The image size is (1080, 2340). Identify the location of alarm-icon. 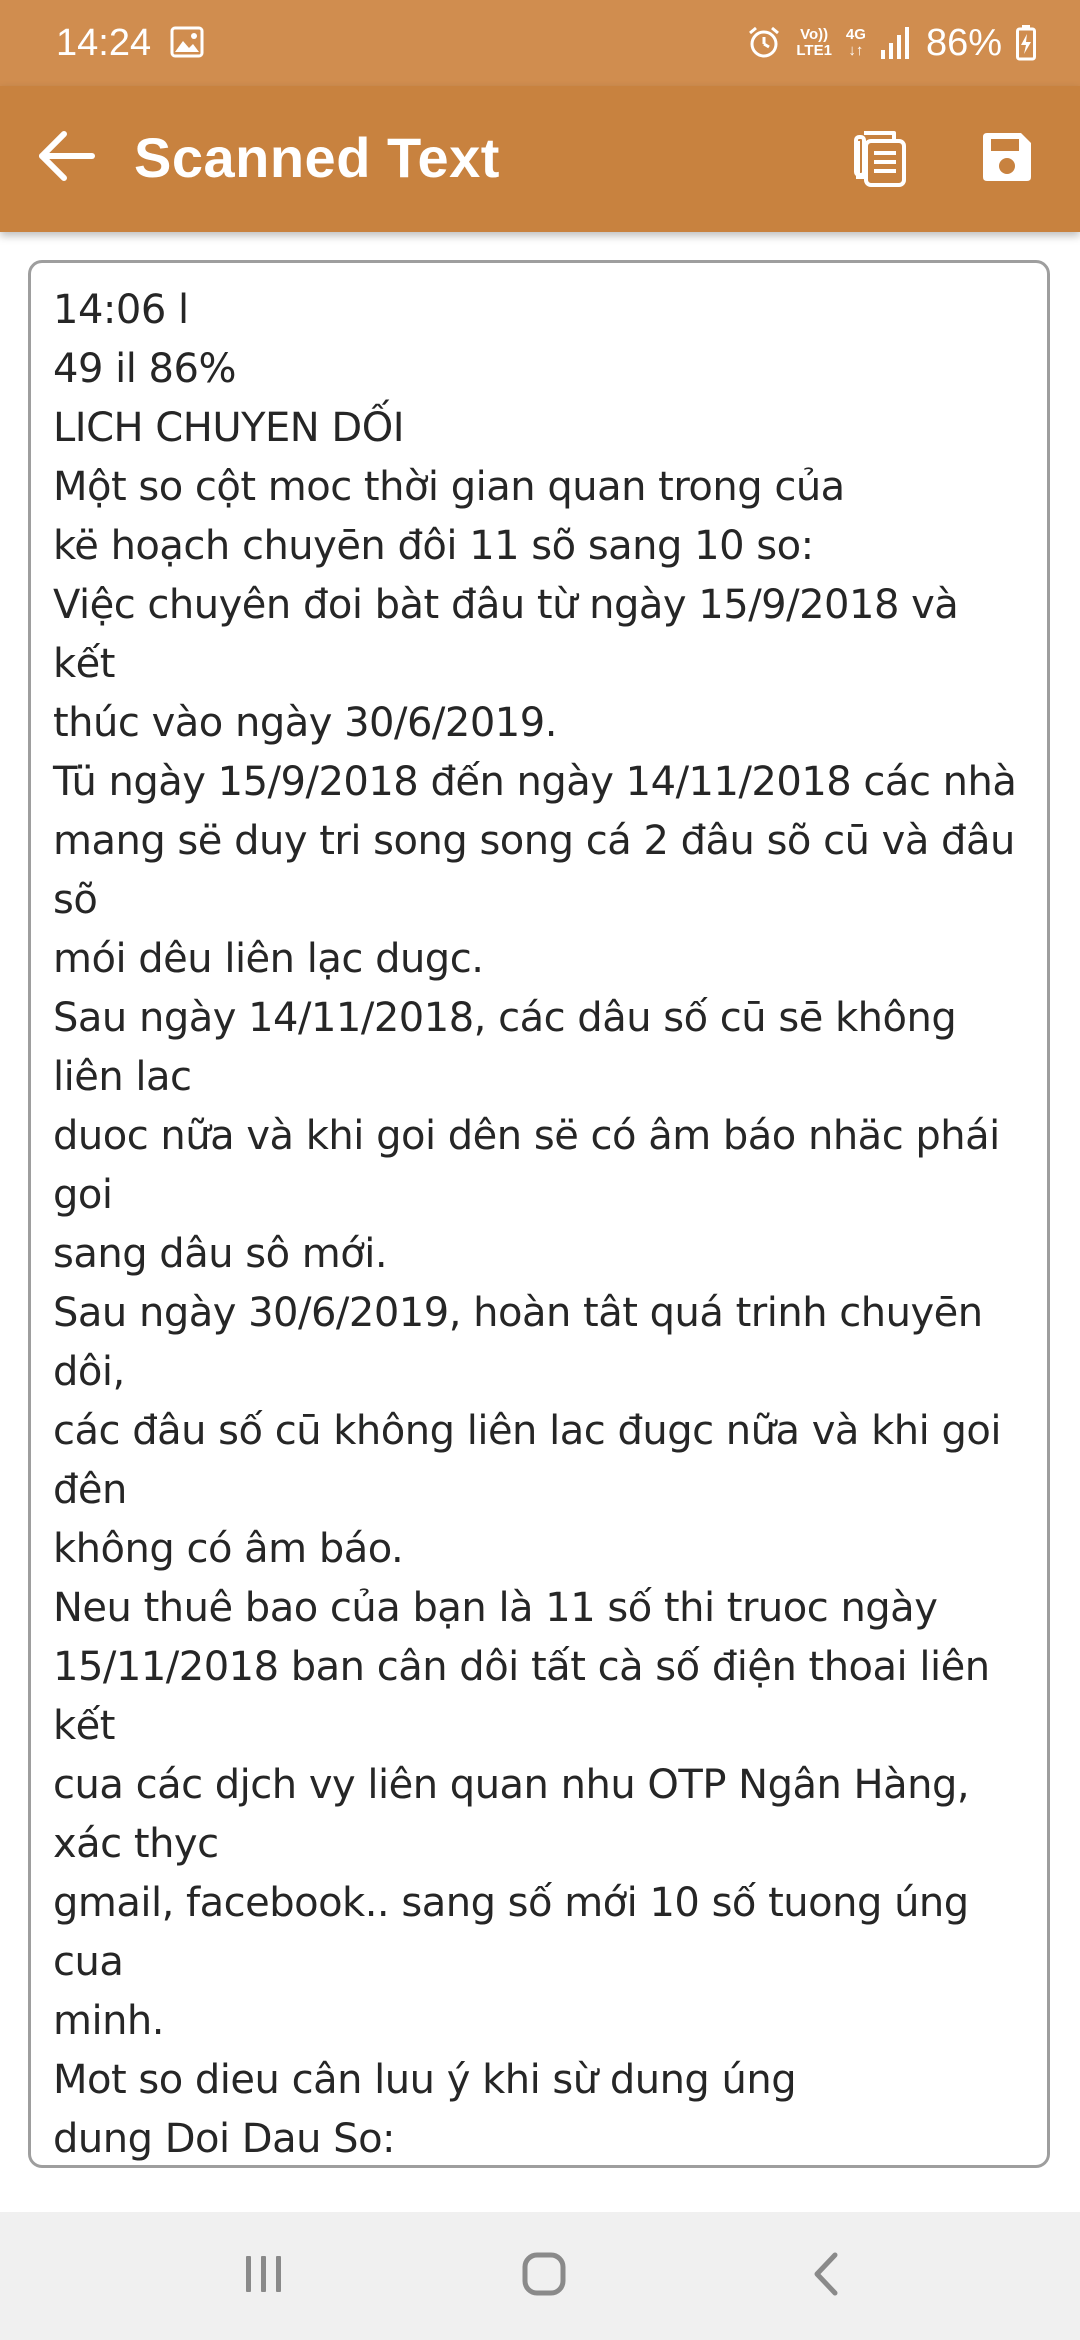
(764, 43).